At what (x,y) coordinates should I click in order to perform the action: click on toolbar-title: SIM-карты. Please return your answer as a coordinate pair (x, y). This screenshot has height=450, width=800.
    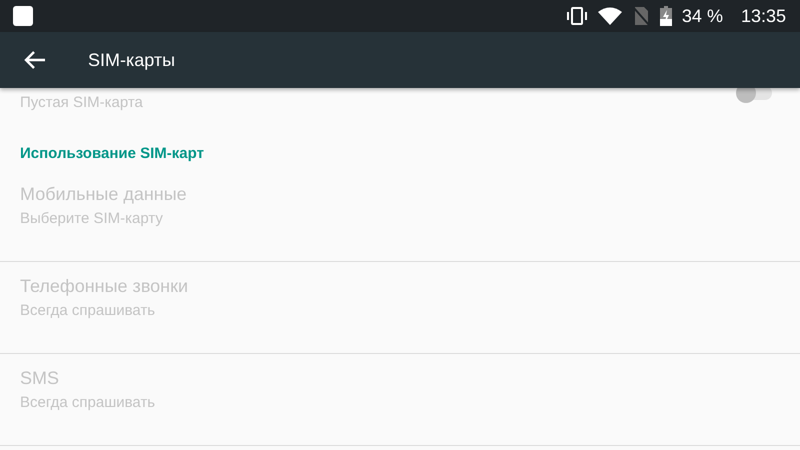
    Looking at the image, I should click on (132, 60).